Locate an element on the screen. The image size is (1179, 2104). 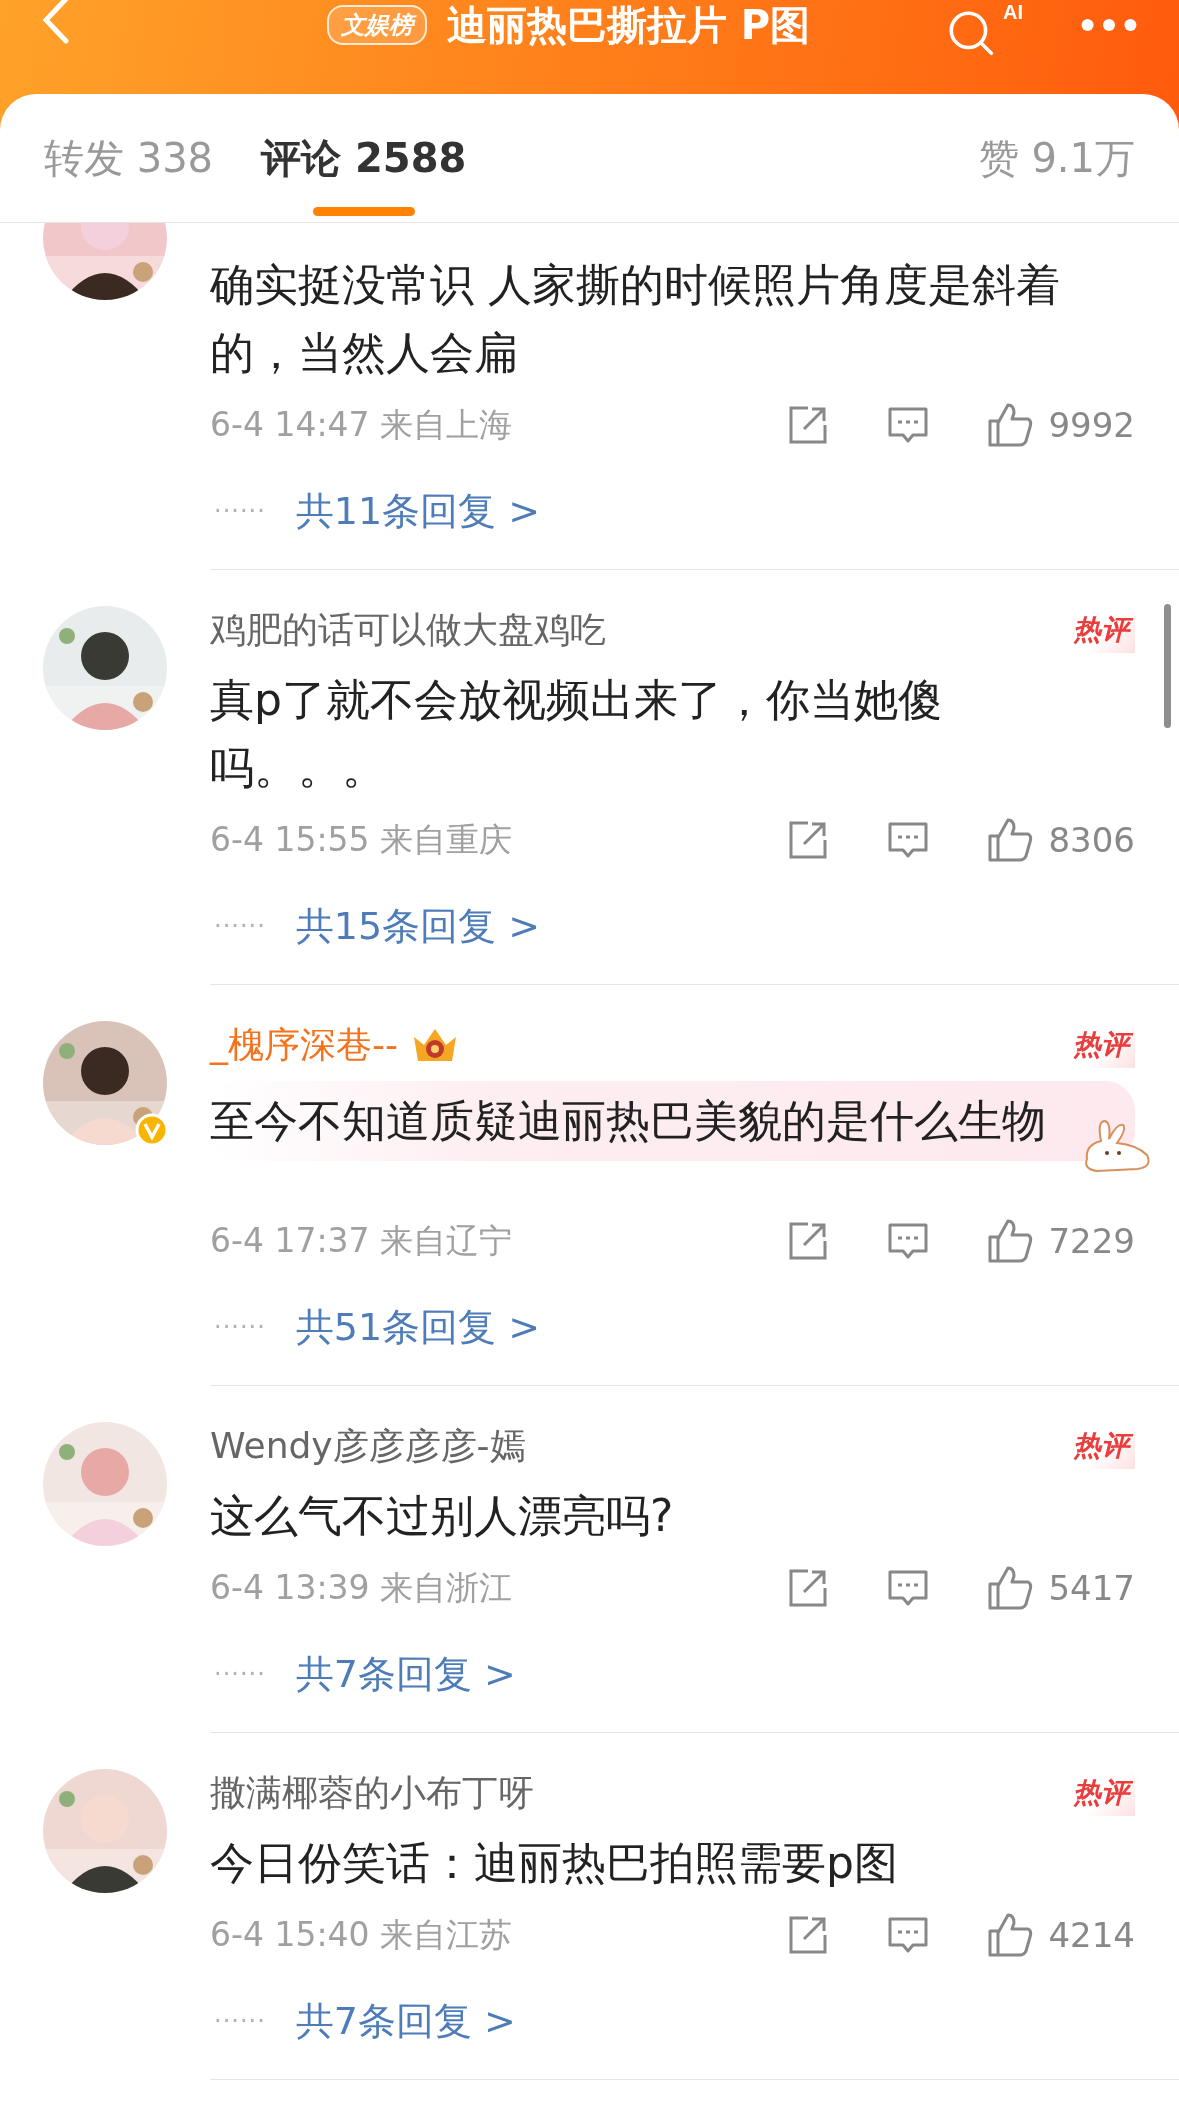
view-replies-link: 共51条回复 > is located at coordinates (418, 1327).